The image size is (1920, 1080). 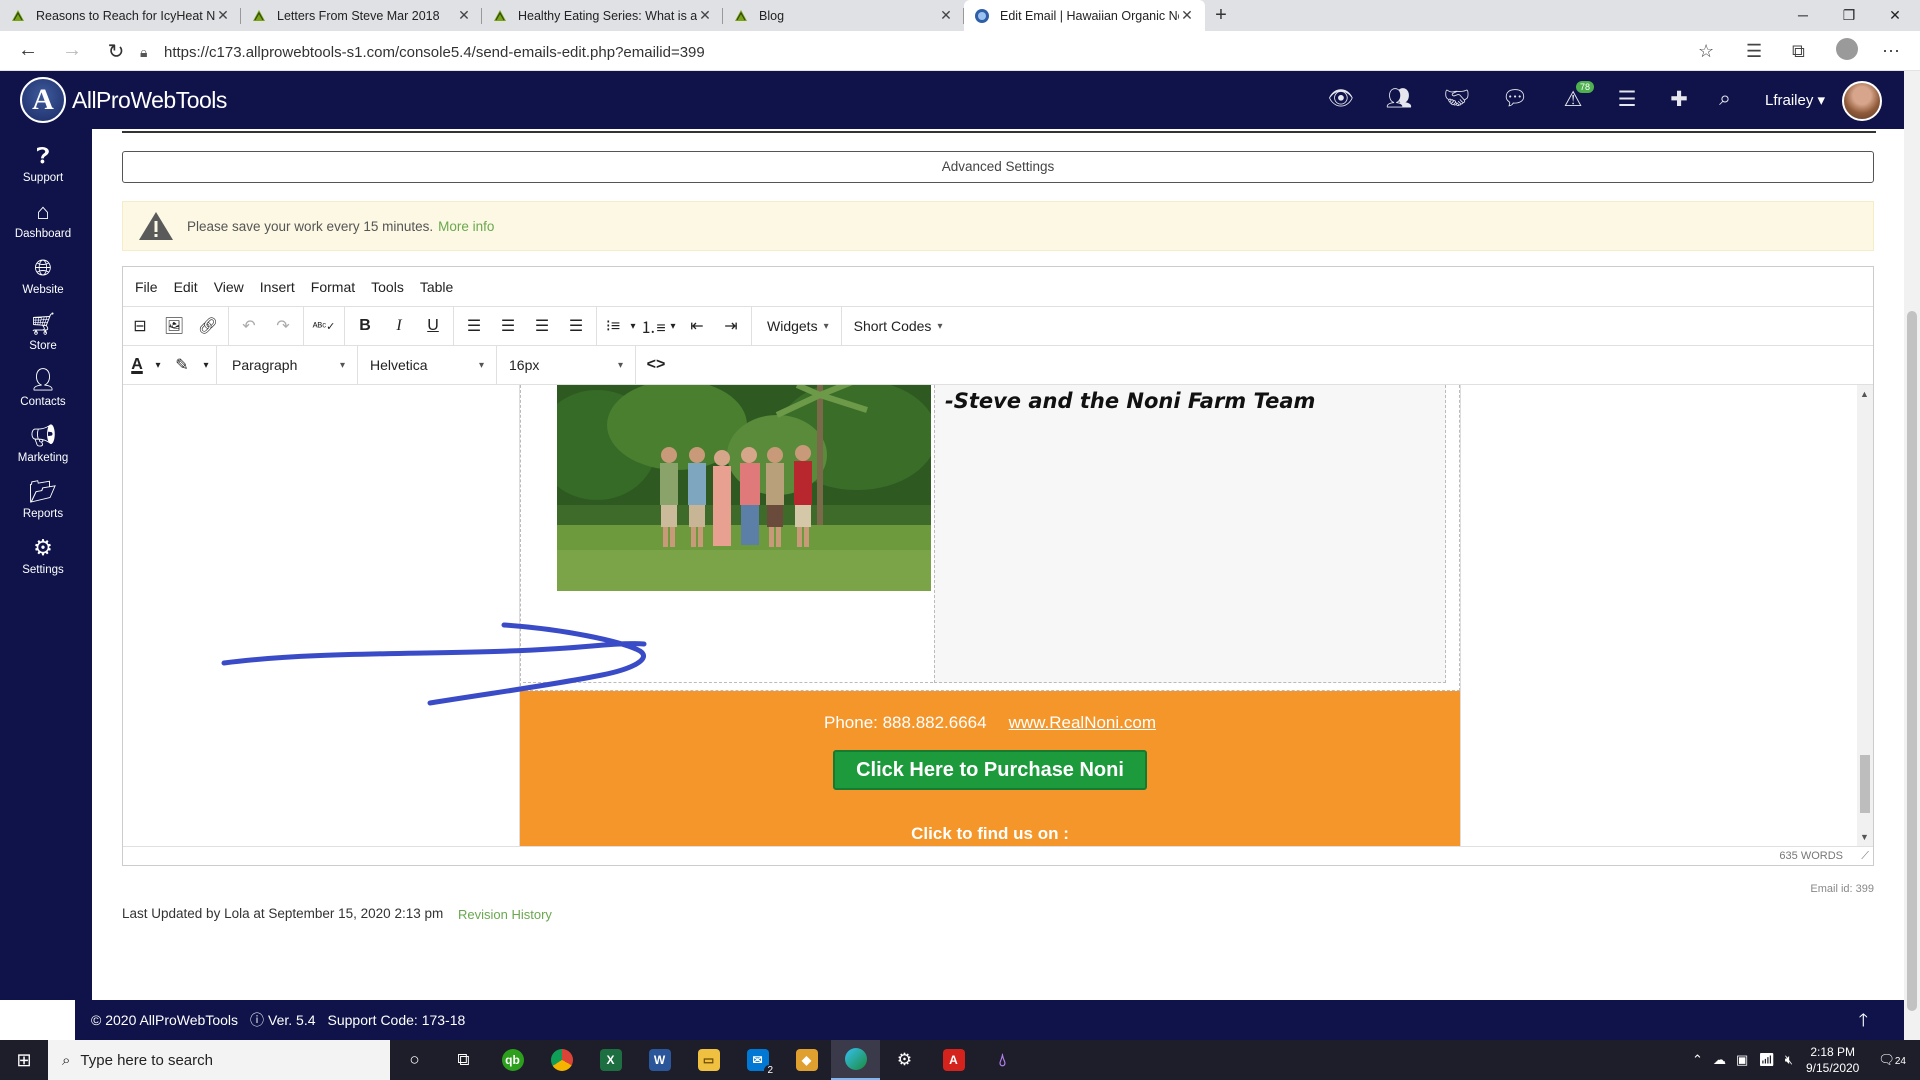 What do you see at coordinates (1457, 99) in the screenshot?
I see `handshake-icon: 🤝︎` at bounding box center [1457, 99].